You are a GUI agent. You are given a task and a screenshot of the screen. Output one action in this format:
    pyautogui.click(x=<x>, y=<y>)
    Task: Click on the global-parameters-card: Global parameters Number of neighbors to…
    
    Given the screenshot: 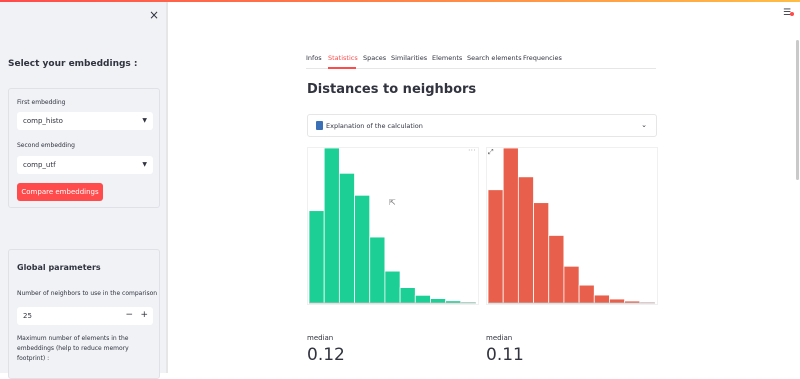 What is the action you would take?
    pyautogui.click(x=84, y=314)
    